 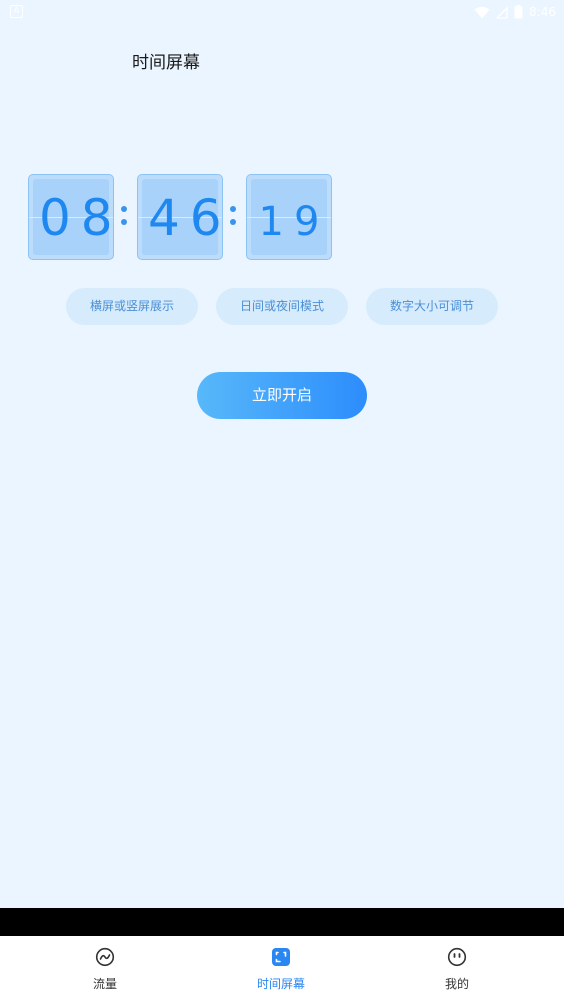 I want to click on seconds-card: 19, so click(x=289, y=217).